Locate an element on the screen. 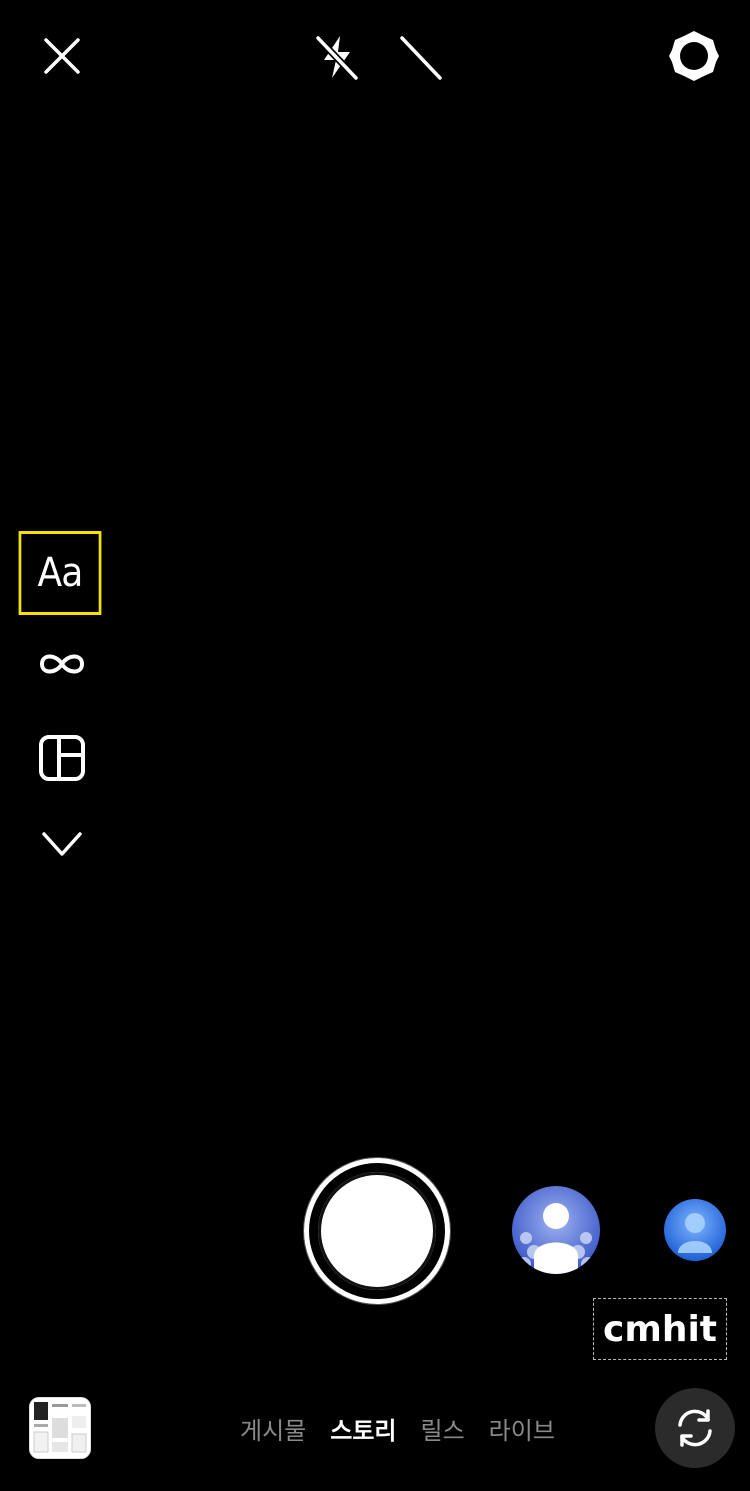  gallery-preview-icon is located at coordinates (60, 1428).